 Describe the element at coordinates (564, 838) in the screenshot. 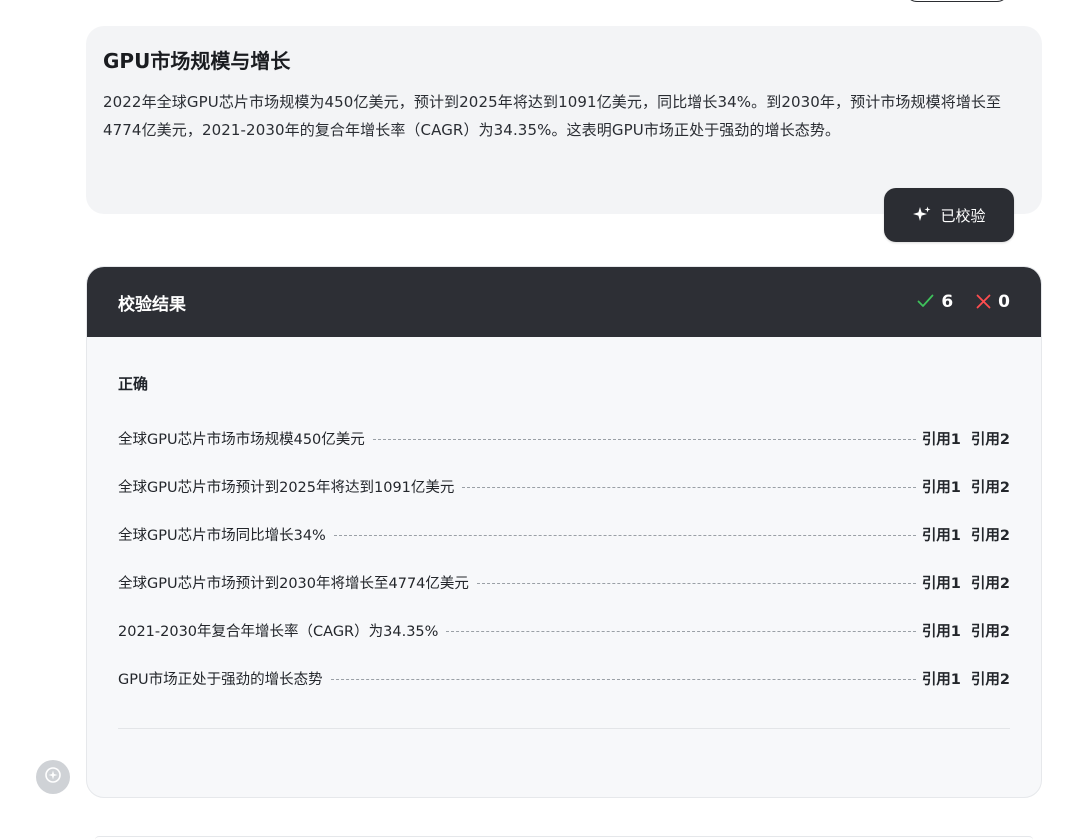

I see `next-card-edge` at that location.